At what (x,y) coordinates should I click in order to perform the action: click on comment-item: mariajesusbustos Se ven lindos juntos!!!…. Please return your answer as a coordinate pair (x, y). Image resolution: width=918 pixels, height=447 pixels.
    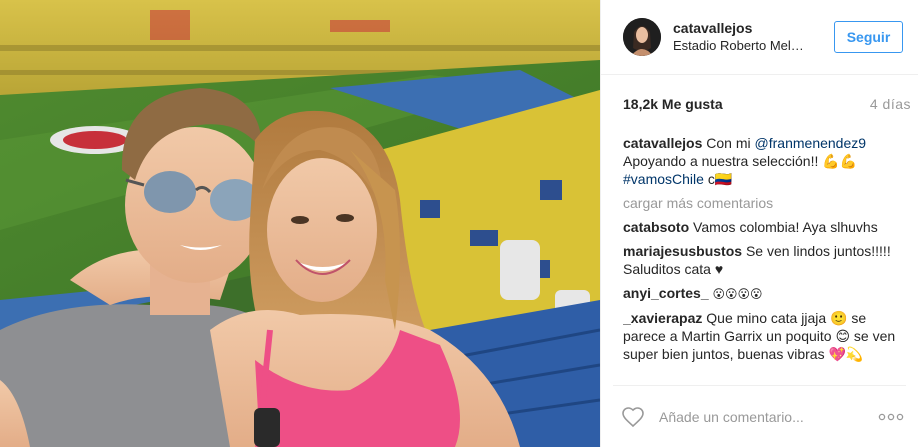
    Looking at the image, I should click on (766, 260).